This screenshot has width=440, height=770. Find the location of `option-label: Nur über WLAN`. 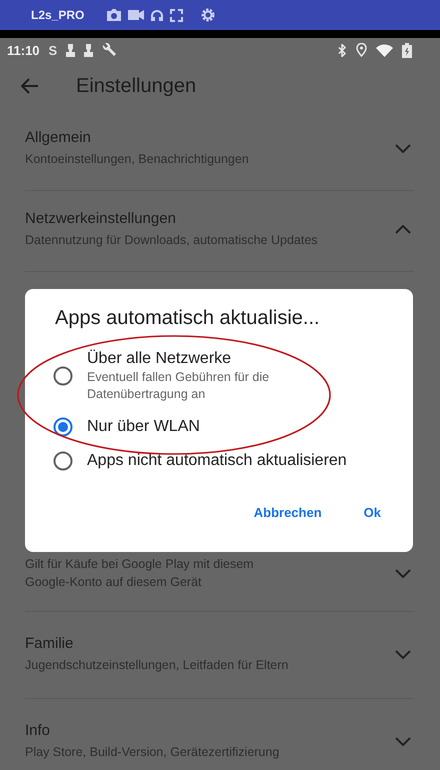

option-label: Nur über WLAN is located at coordinates (143, 427).